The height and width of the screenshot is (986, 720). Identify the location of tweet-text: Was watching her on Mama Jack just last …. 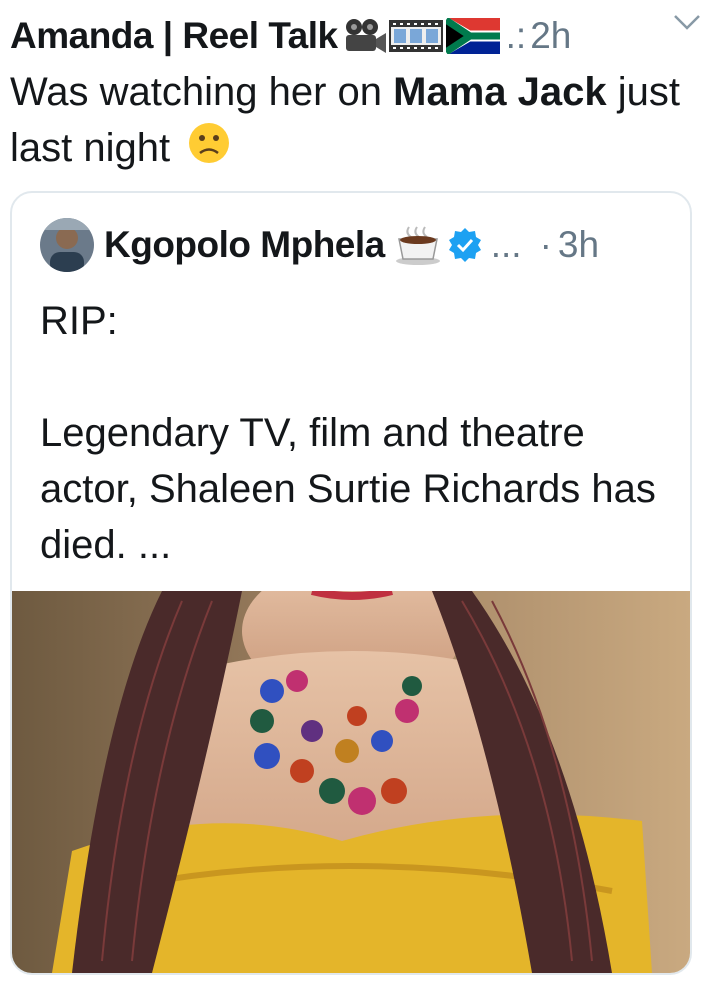
(355, 122).